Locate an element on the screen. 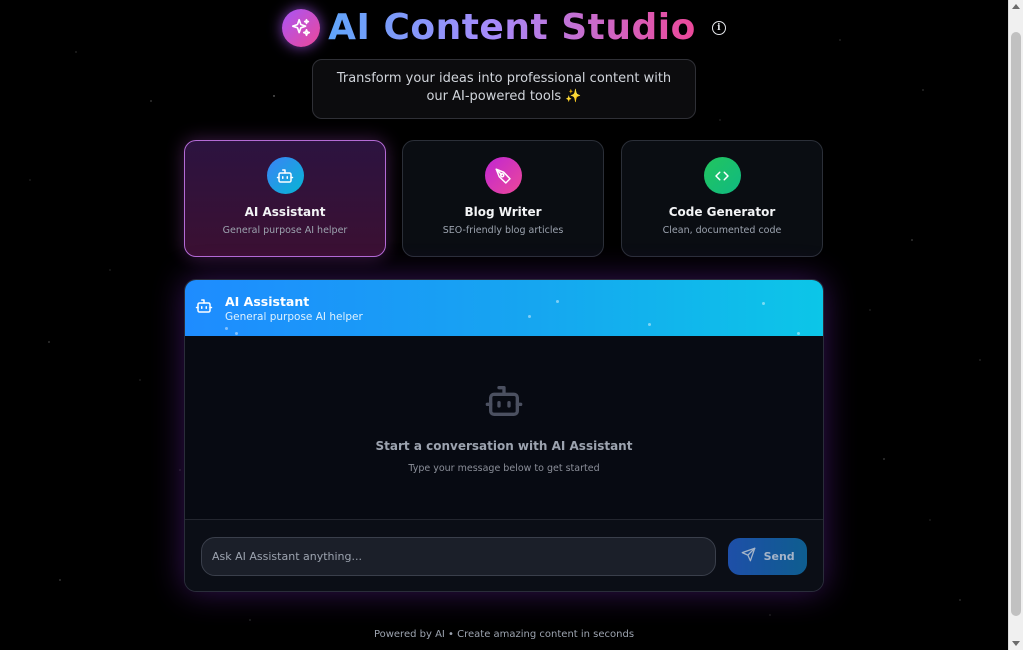 The height and width of the screenshot is (650, 1023). scroll-up-arrow-icon is located at coordinates (1016, 6).